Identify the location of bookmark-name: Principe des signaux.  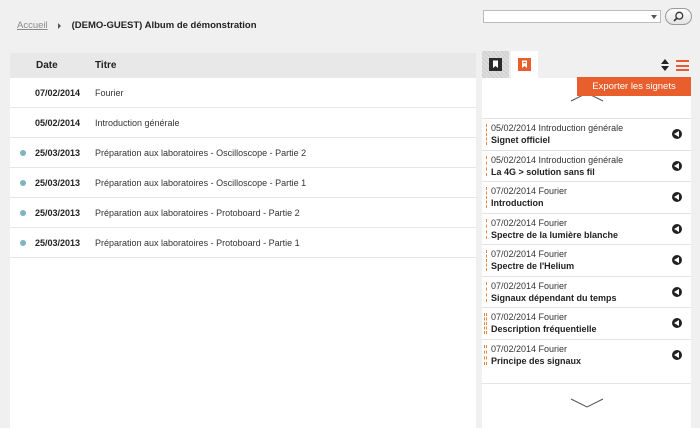
(536, 360).